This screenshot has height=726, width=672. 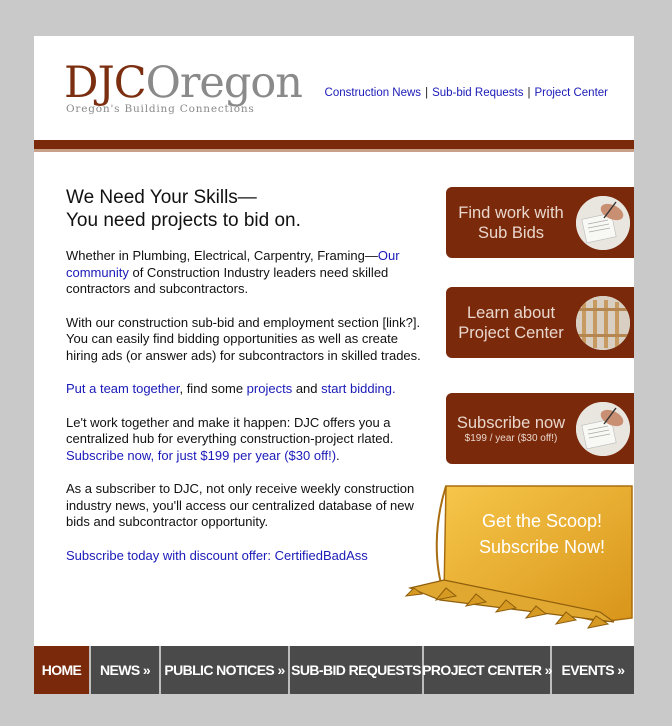 I want to click on scoop-text: Get the Scoop! Subscribe Now!, so click(x=542, y=534).